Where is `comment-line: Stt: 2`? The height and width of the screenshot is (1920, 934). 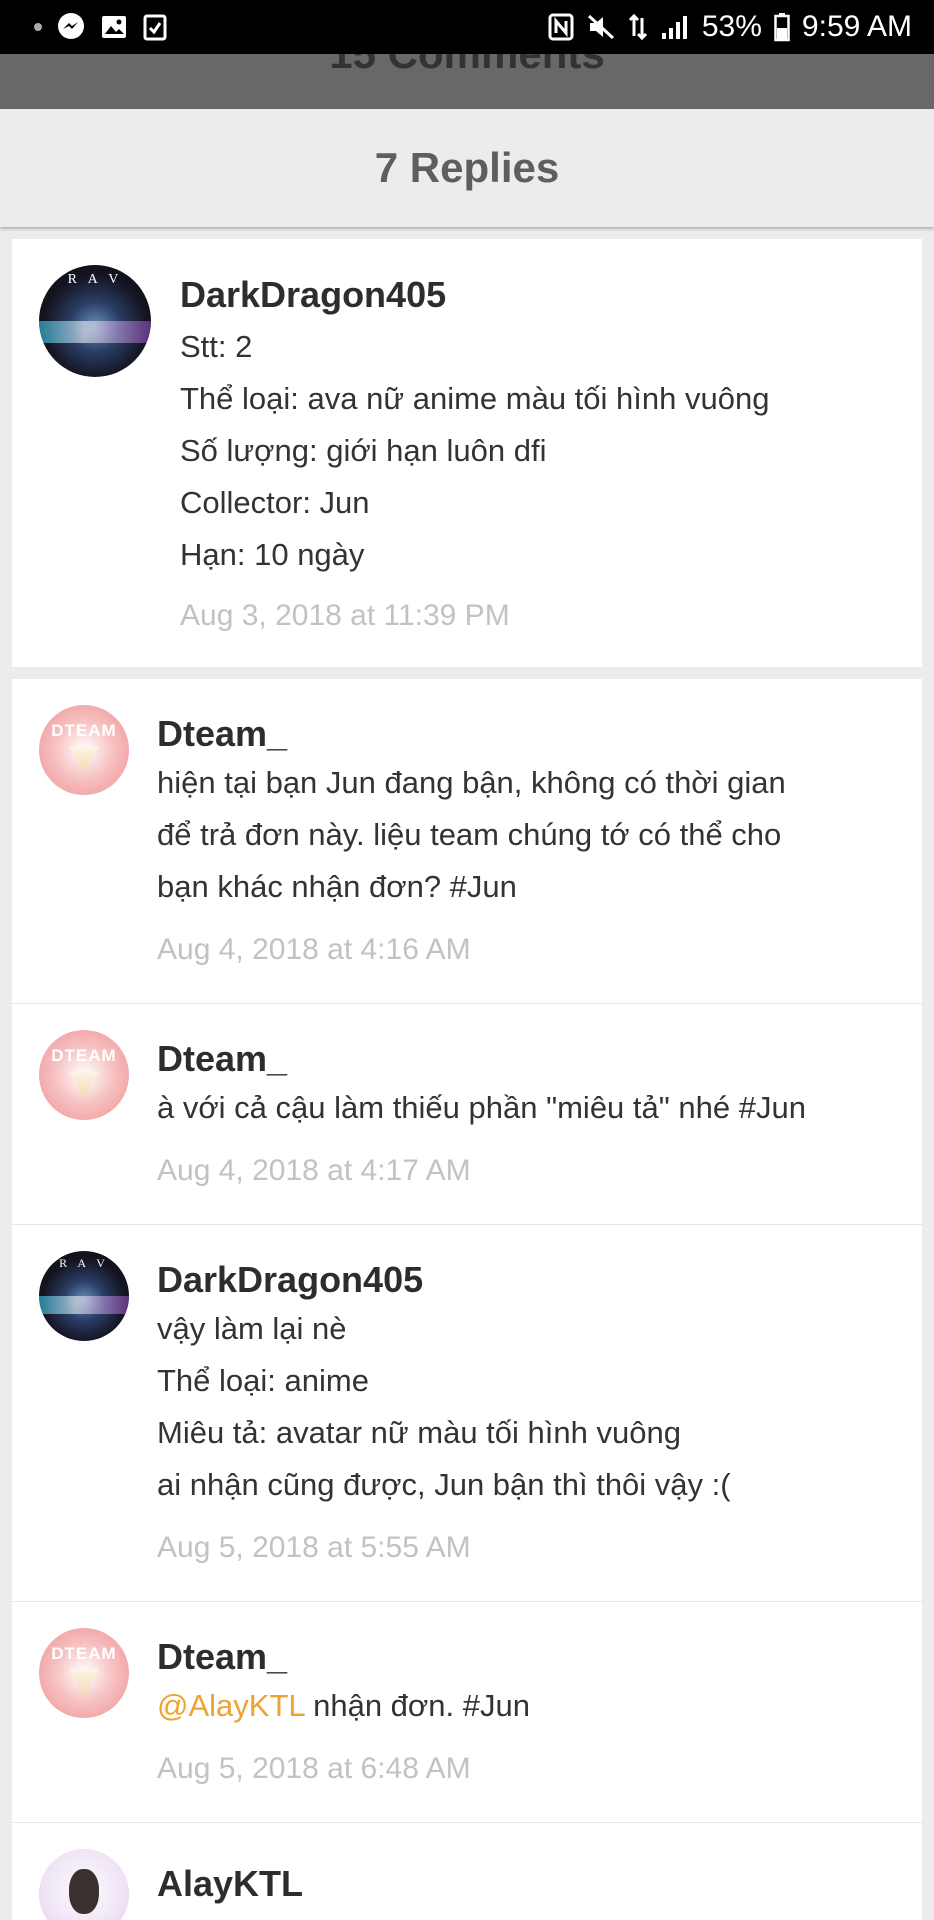
comment-line: Stt: 2 is located at coordinates (216, 346).